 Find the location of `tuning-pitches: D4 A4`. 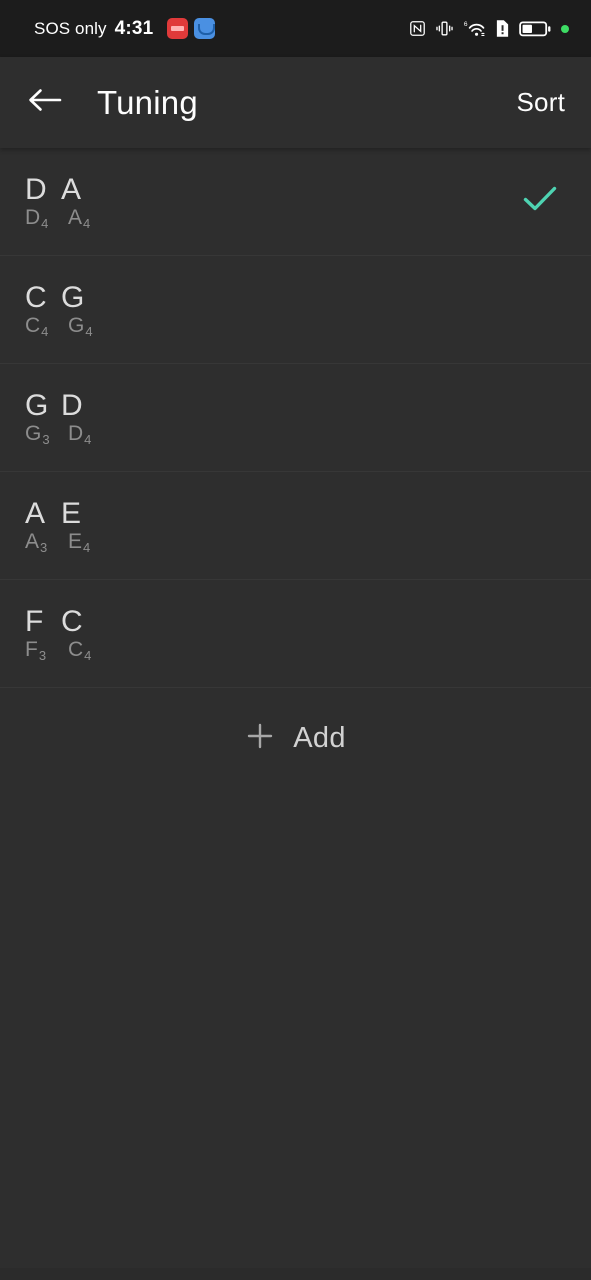

tuning-pitches: D4 A4 is located at coordinates (58, 219).